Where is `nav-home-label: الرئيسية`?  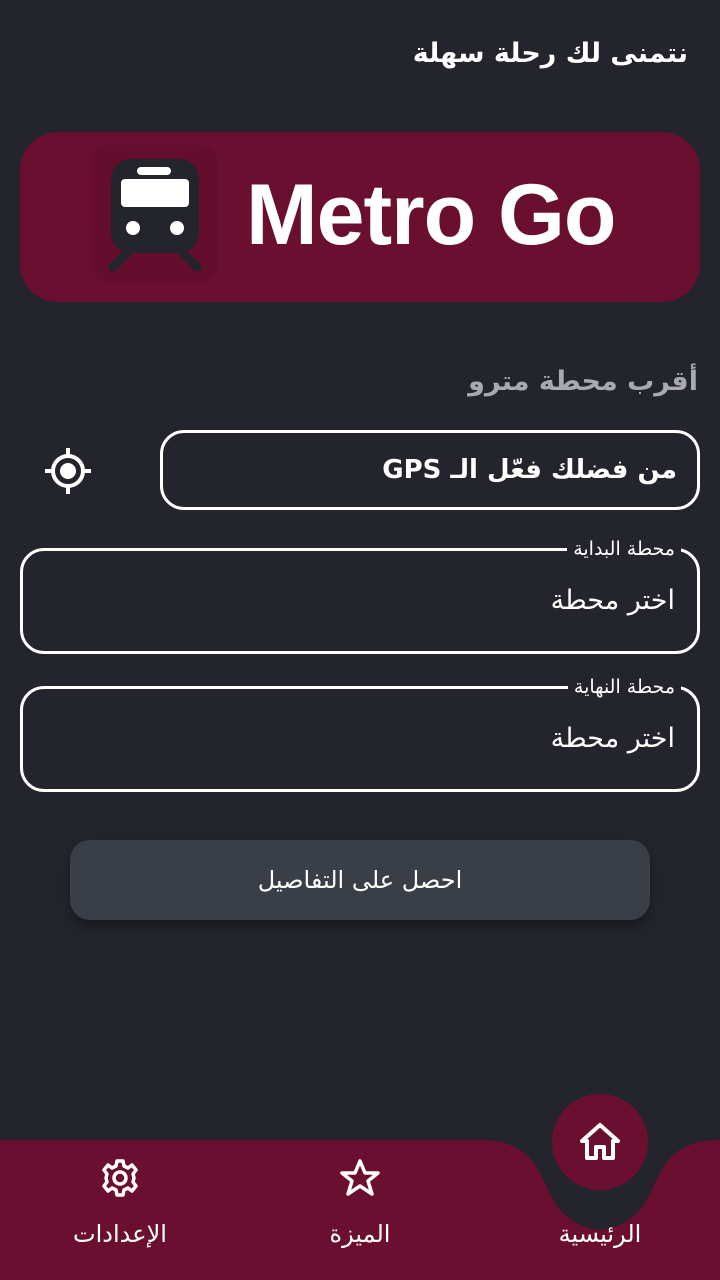 nav-home-label: الرئيسية is located at coordinates (600, 1234).